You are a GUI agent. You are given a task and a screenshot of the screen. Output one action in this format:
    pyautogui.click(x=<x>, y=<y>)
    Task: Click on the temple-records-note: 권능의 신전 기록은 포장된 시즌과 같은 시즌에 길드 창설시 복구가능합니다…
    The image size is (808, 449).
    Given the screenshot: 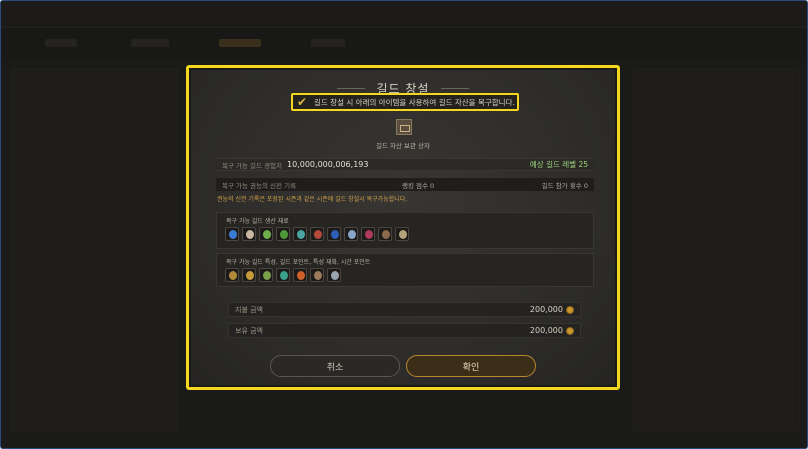 What is the action you would take?
    pyautogui.click(x=312, y=199)
    